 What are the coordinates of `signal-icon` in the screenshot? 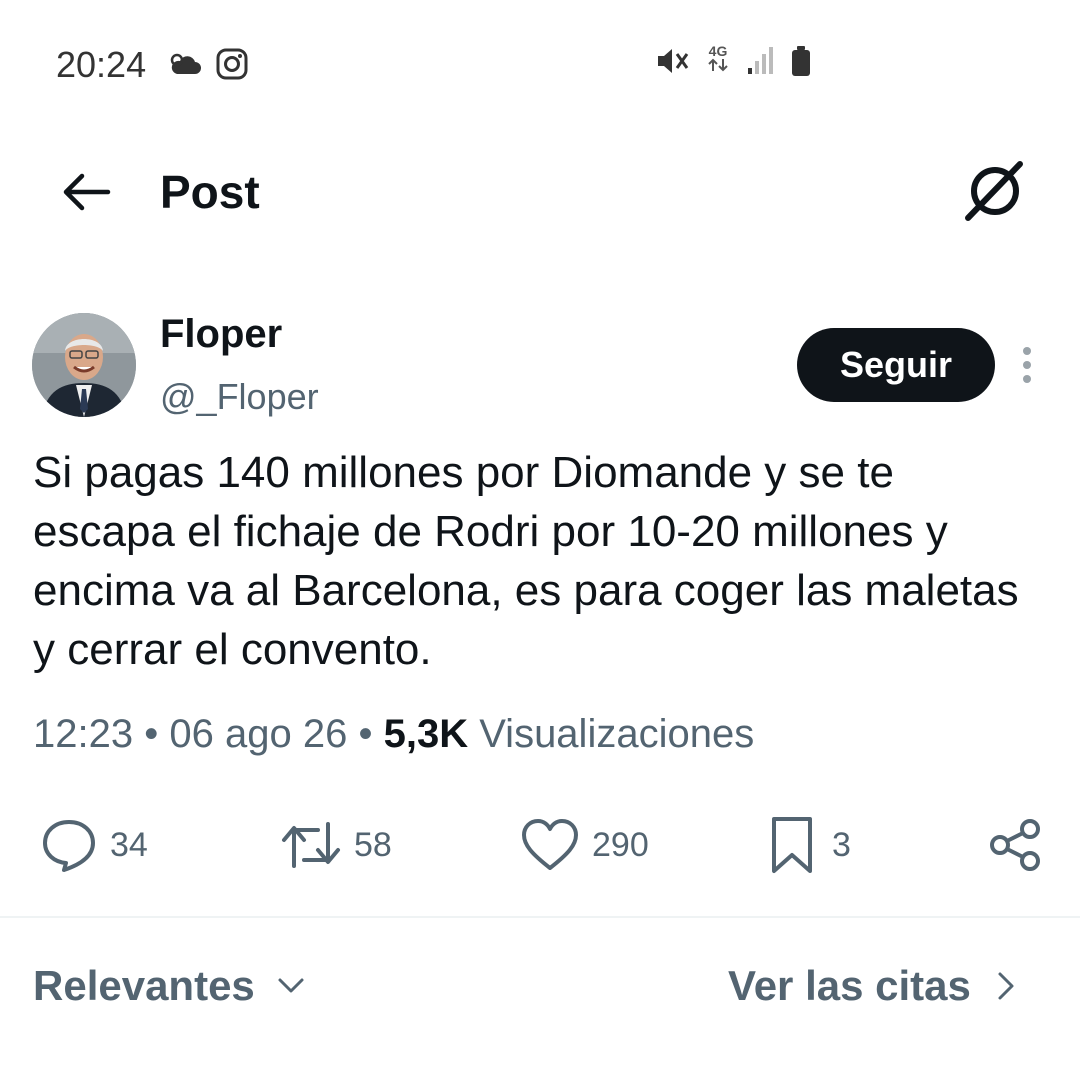 It's located at (760, 60).